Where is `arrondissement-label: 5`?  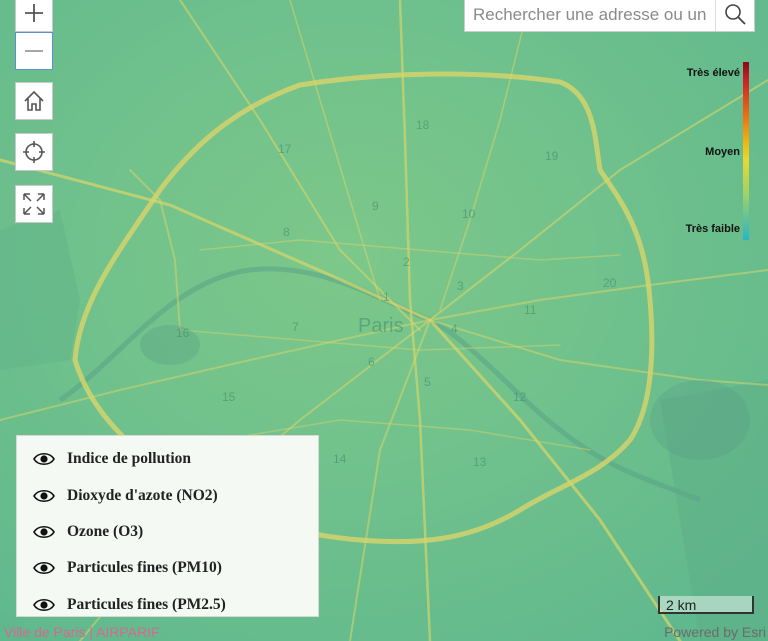
arrondissement-label: 5 is located at coordinates (427, 382).